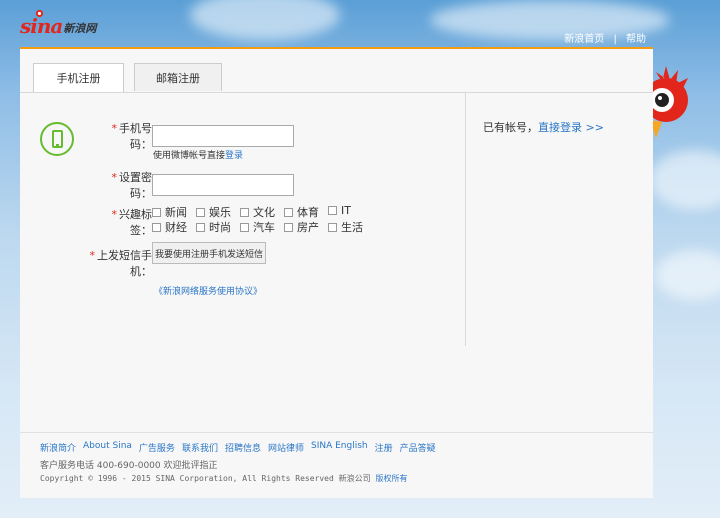 The height and width of the screenshot is (518, 720). I want to click on password-row: * 设置密码：, so click(194, 185).